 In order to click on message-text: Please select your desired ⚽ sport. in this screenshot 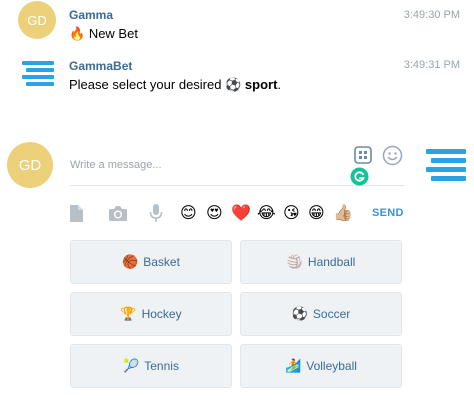, I will do `click(175, 85)`.